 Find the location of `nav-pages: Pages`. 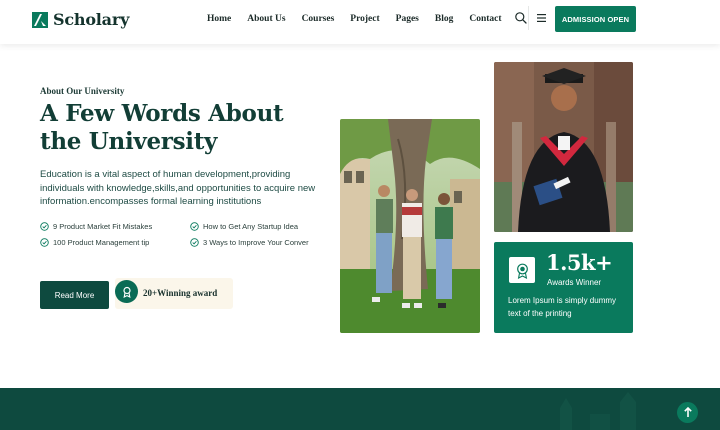

nav-pages: Pages is located at coordinates (407, 19).